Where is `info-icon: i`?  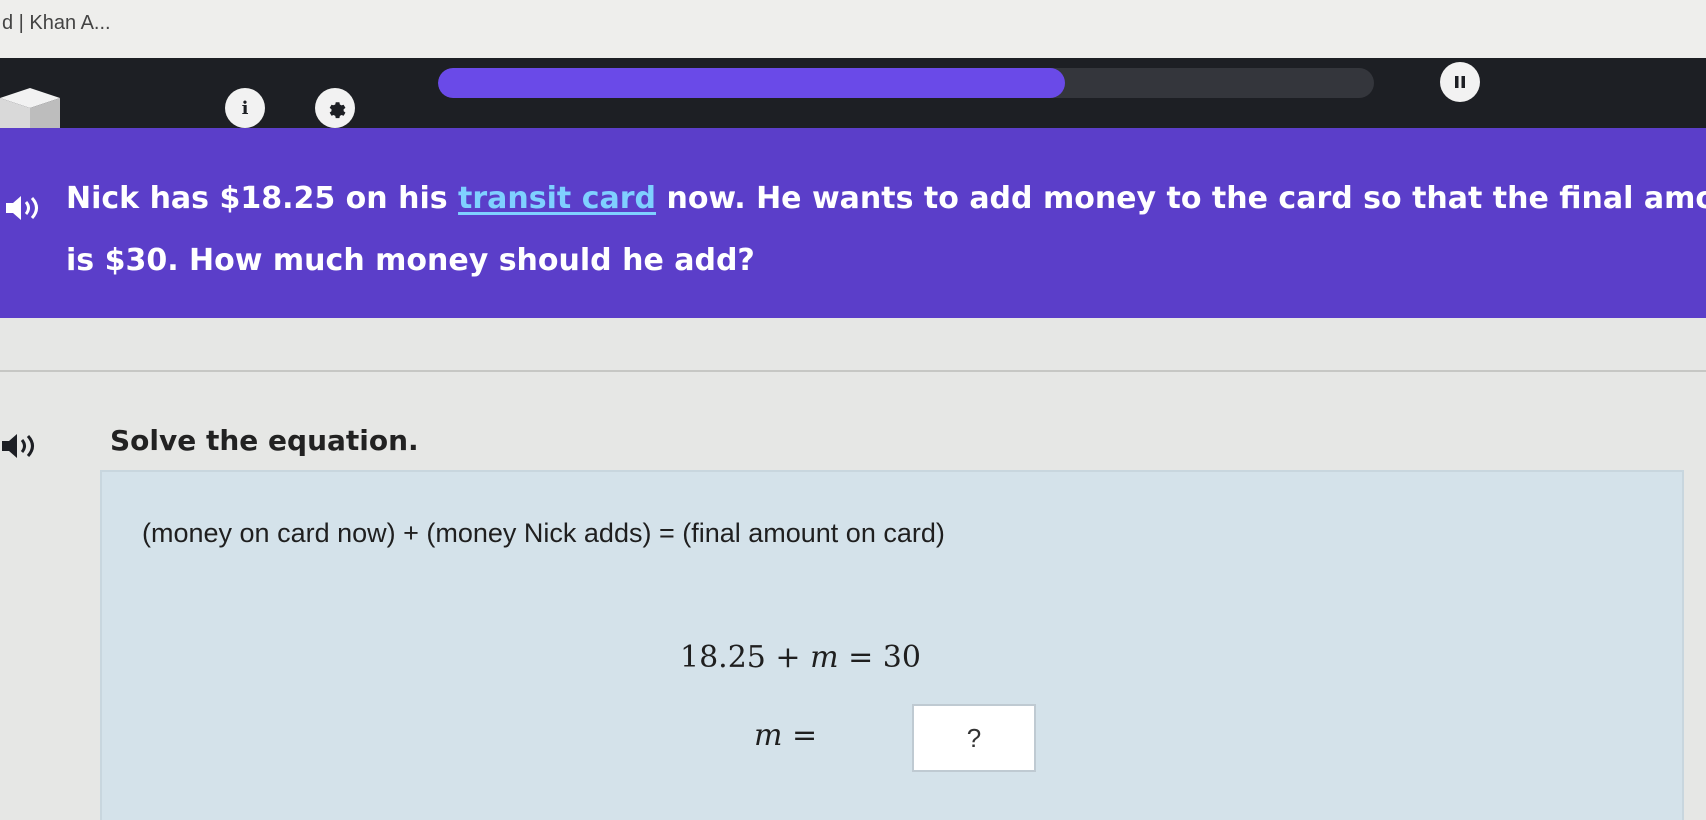
info-icon: i is located at coordinates (245, 108).